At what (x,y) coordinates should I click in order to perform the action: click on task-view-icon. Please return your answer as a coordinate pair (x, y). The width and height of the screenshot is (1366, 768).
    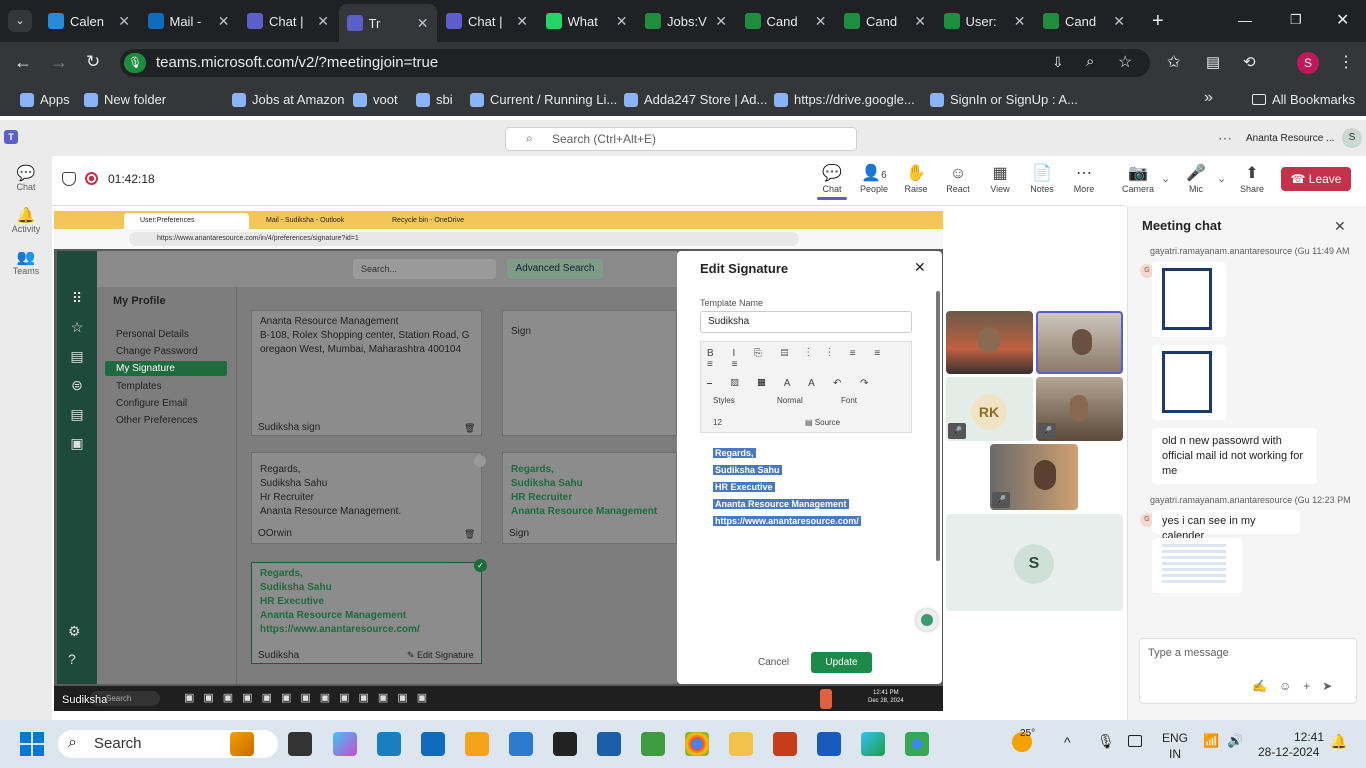
    Looking at the image, I should click on (300, 744).